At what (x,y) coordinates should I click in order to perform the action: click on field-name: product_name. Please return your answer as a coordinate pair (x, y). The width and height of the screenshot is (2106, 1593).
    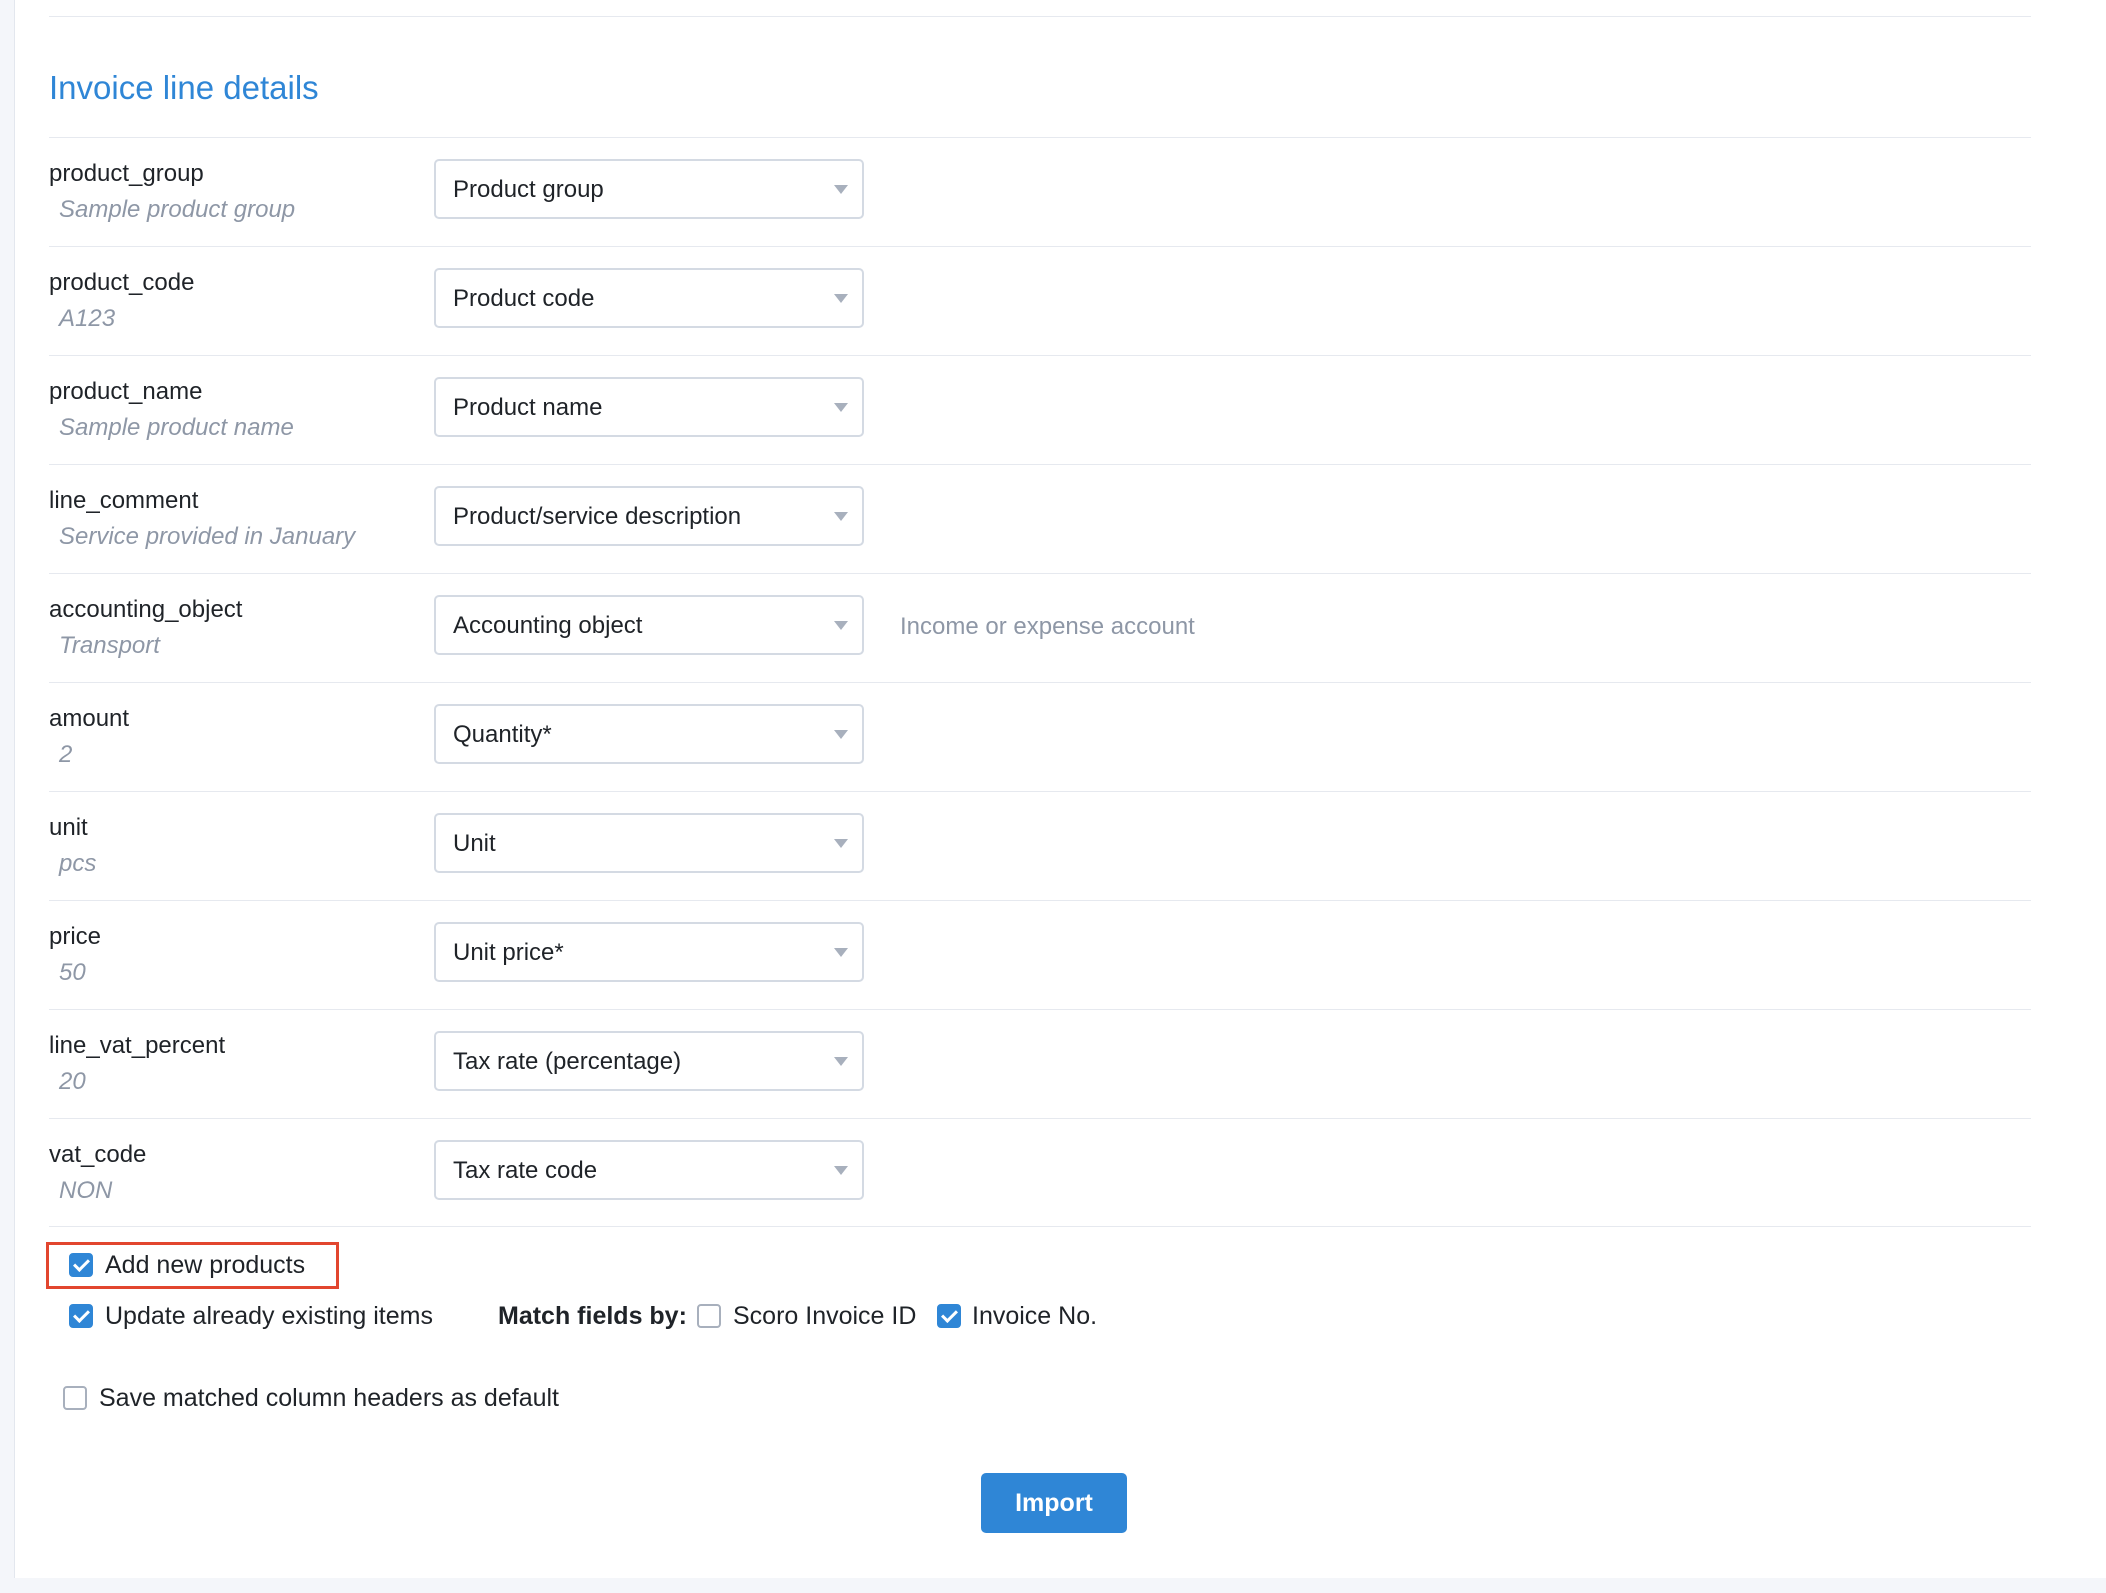
    Looking at the image, I should click on (126, 391).